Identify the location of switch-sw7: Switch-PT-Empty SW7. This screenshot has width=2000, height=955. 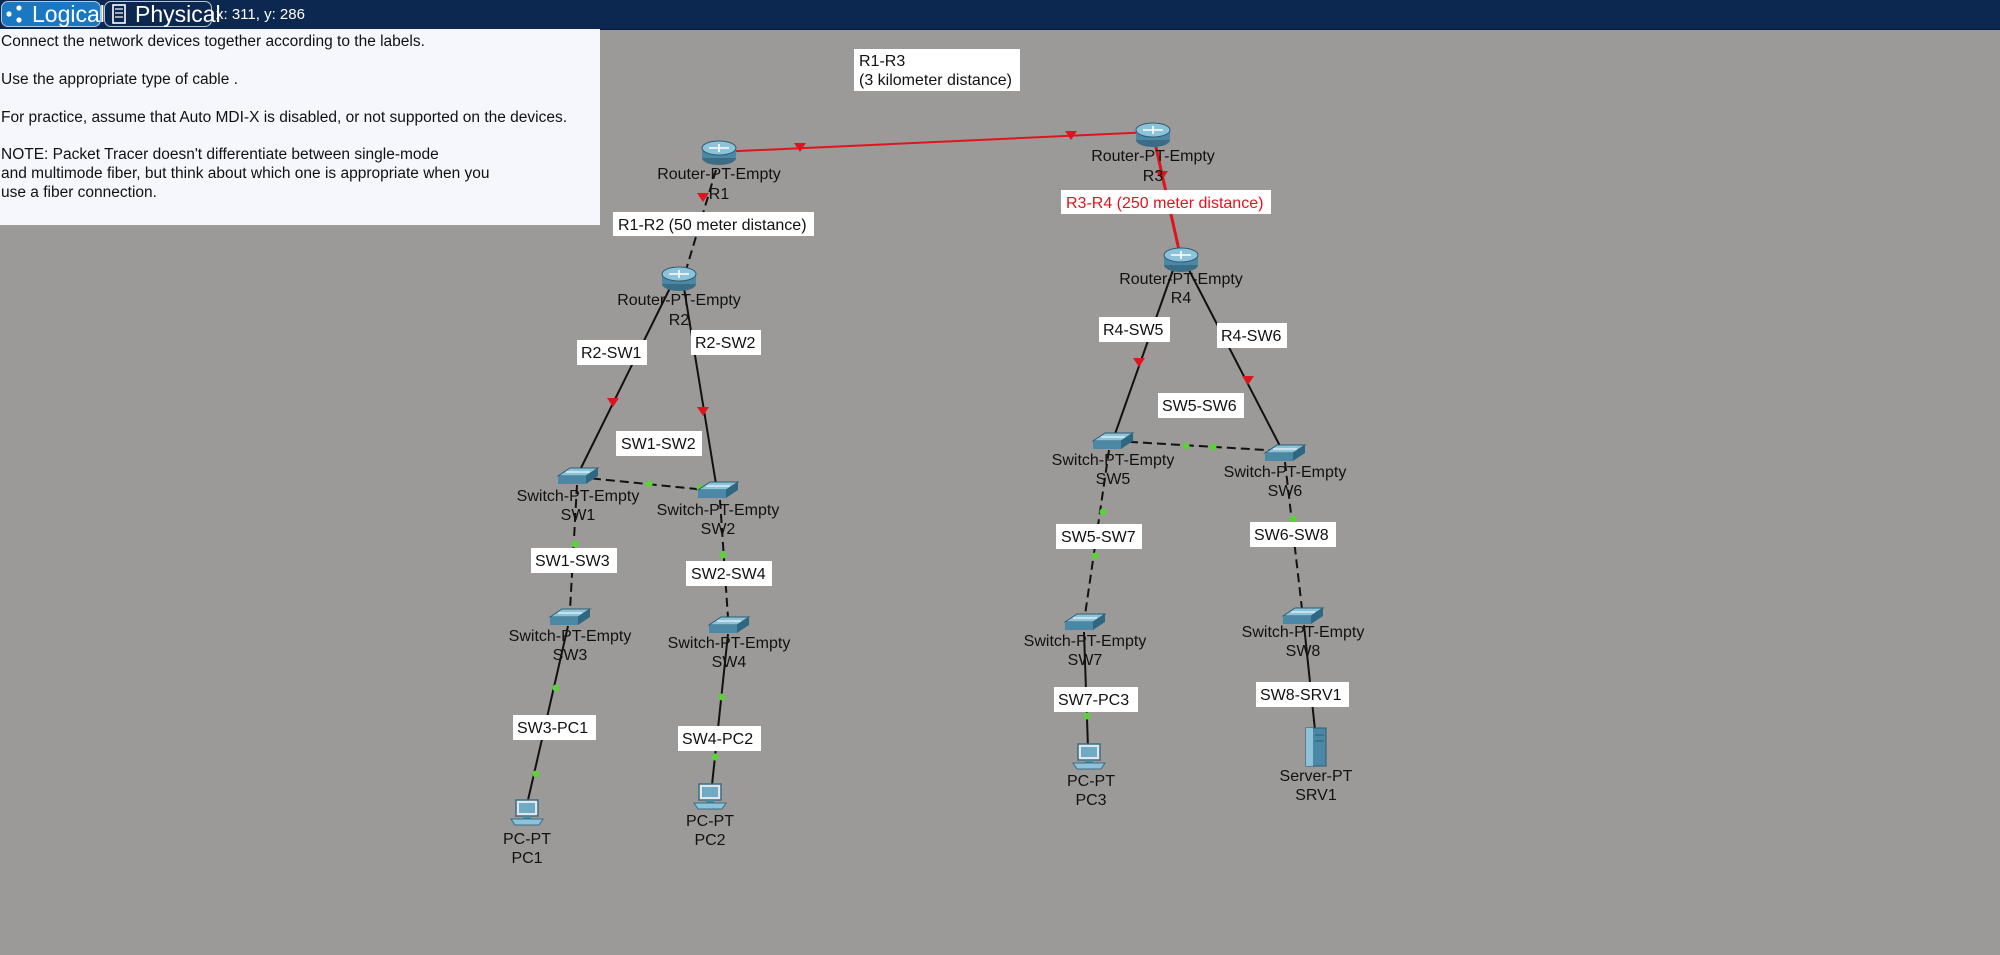
(1085, 641).